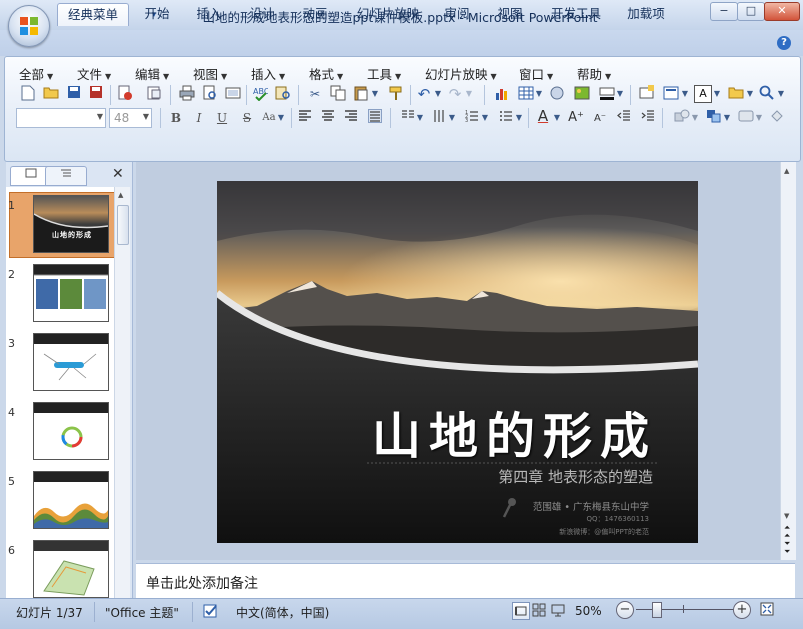 This screenshot has width=803, height=629. Describe the element at coordinates (703, 94) in the screenshot. I see `text-box-icon: A` at that location.